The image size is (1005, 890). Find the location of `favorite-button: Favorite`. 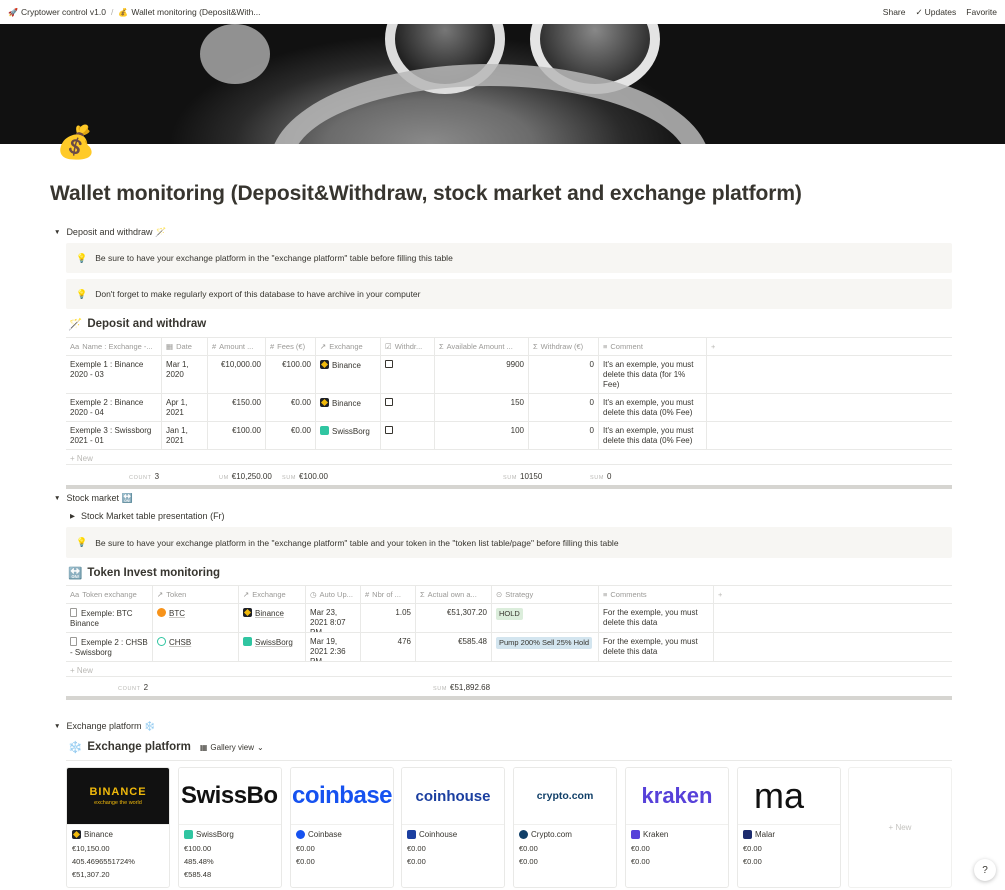

favorite-button: Favorite is located at coordinates (981, 12).